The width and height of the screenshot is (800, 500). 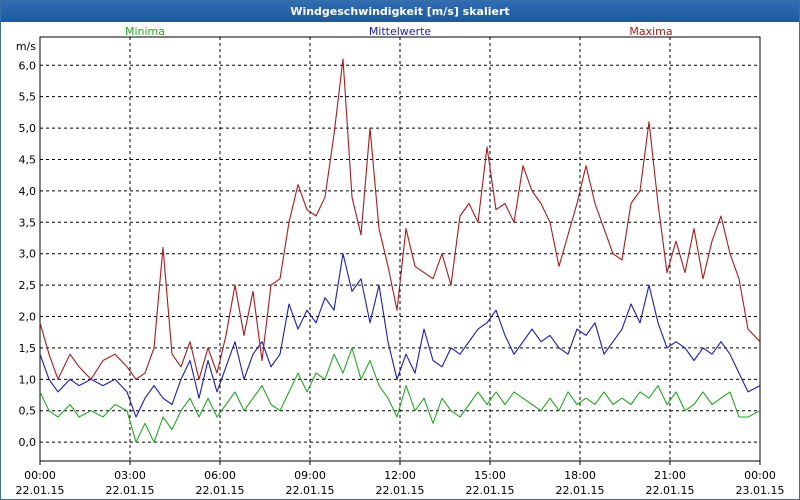 What do you see at coordinates (490, 475) in the screenshot?
I see `x-tick-label: 15:00` at bounding box center [490, 475].